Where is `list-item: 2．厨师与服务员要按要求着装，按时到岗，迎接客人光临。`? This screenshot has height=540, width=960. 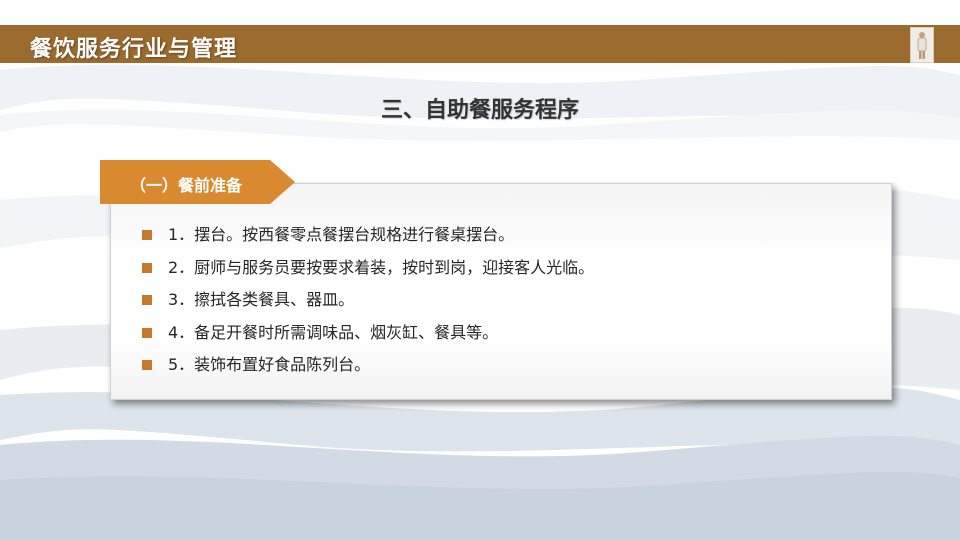
list-item: 2．厨师与服务员要按要求着装，按时到岗，迎接客人光临。 is located at coordinates (368, 271).